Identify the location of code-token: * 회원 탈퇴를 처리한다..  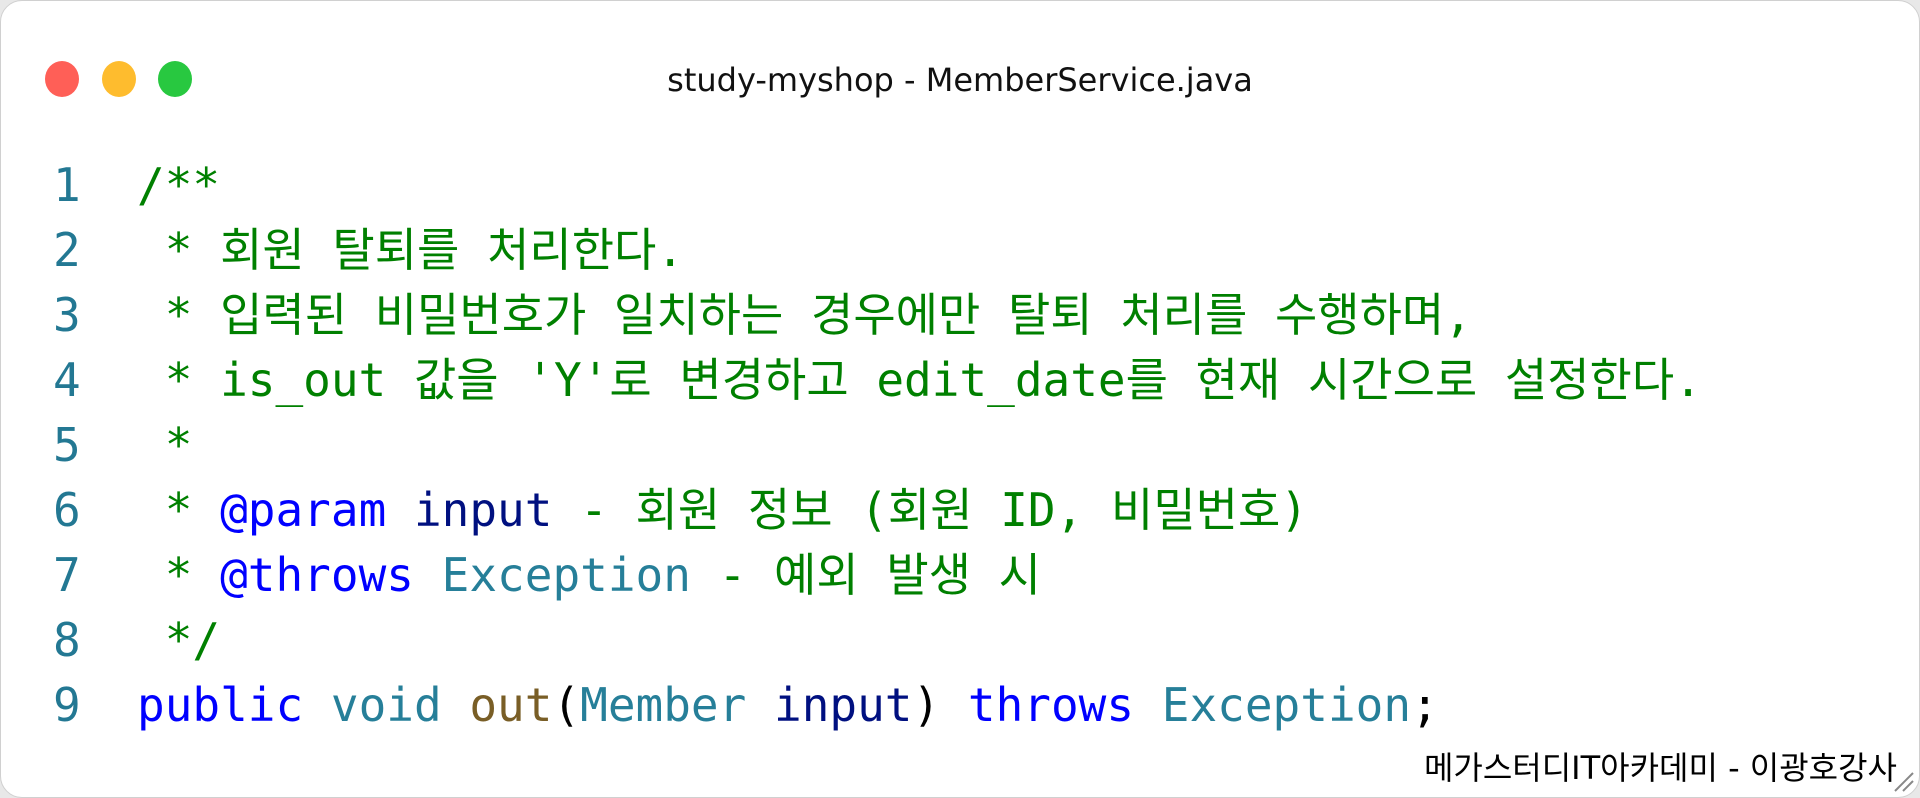
(411, 250).